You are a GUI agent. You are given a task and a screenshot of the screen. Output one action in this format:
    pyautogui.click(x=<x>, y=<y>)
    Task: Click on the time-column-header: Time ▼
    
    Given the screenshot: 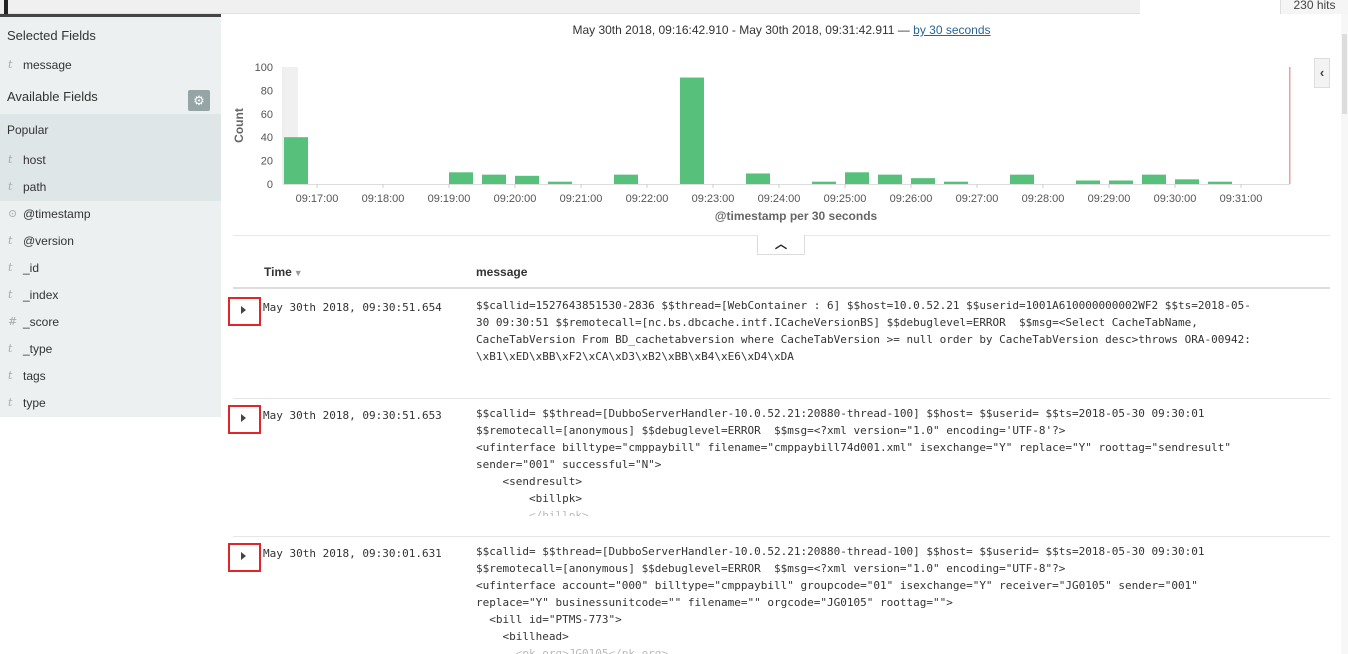 What is the action you would take?
    pyautogui.click(x=283, y=272)
    